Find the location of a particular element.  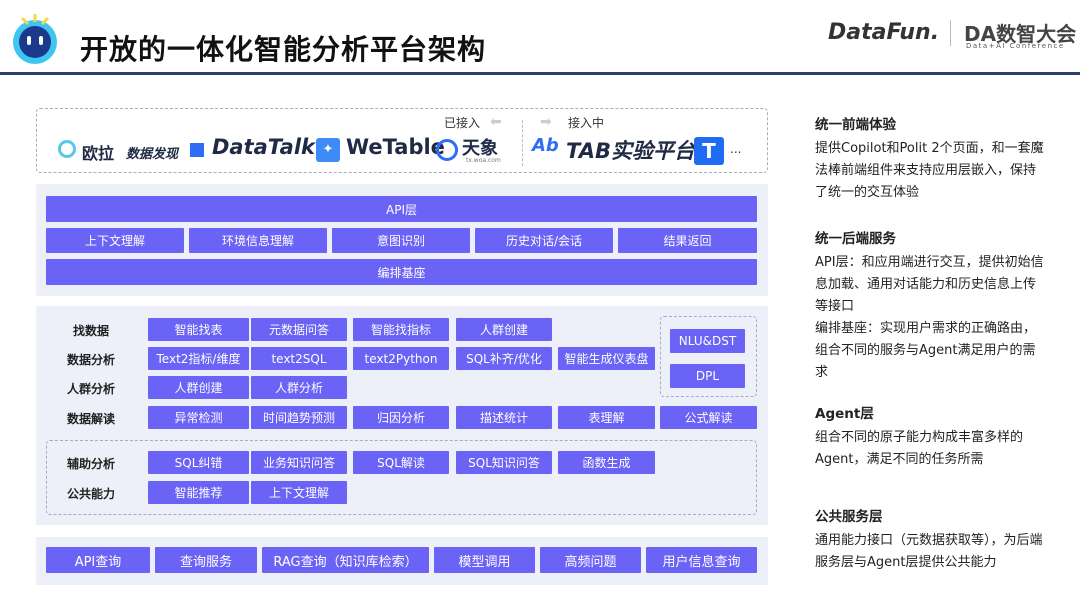

capability-item: 异常检测 is located at coordinates (198, 417).